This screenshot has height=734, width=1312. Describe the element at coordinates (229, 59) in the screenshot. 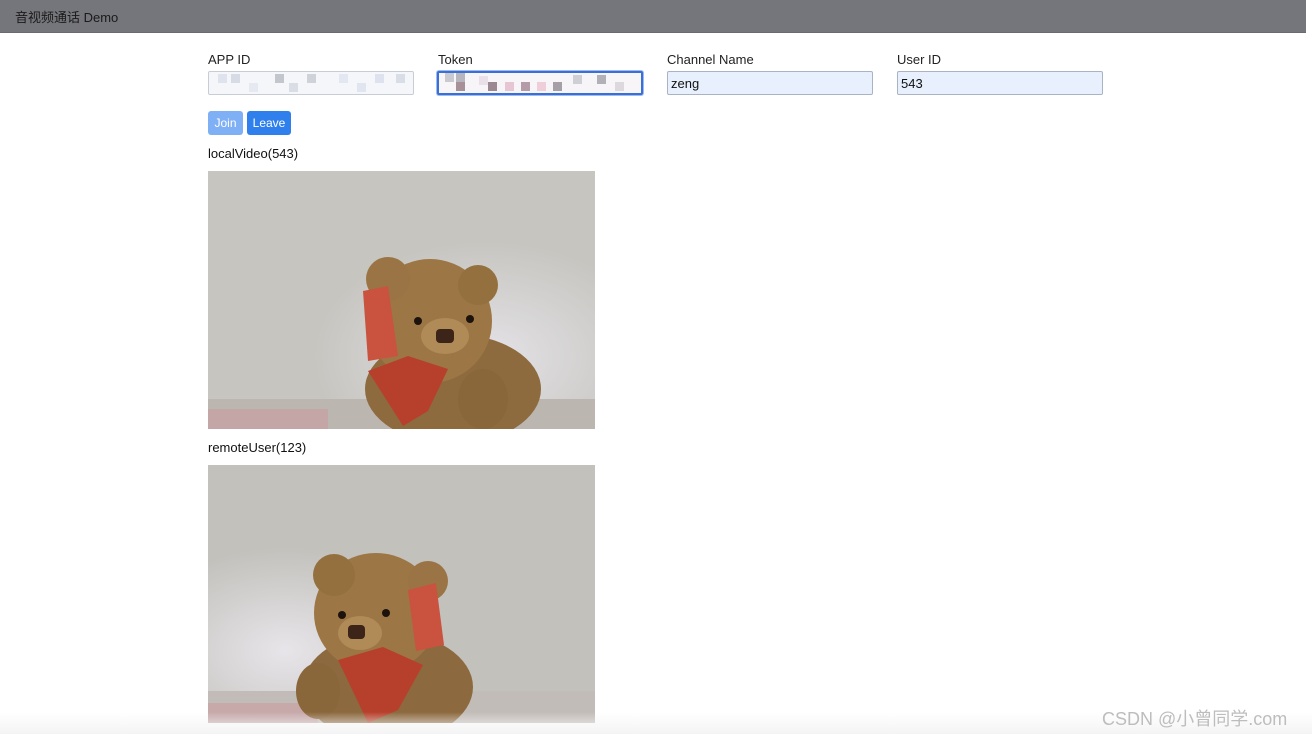

I see `app-id-label: APP ID` at that location.